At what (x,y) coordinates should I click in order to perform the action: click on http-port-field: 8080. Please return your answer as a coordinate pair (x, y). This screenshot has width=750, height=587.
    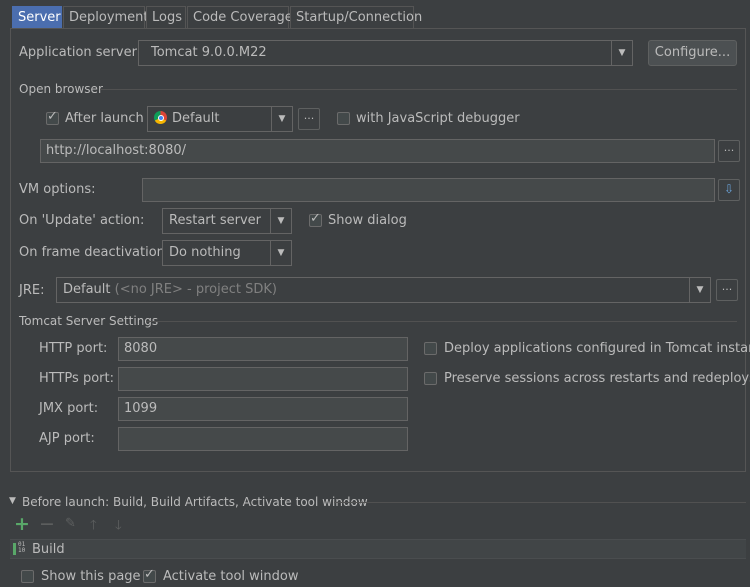
    Looking at the image, I should click on (263, 349).